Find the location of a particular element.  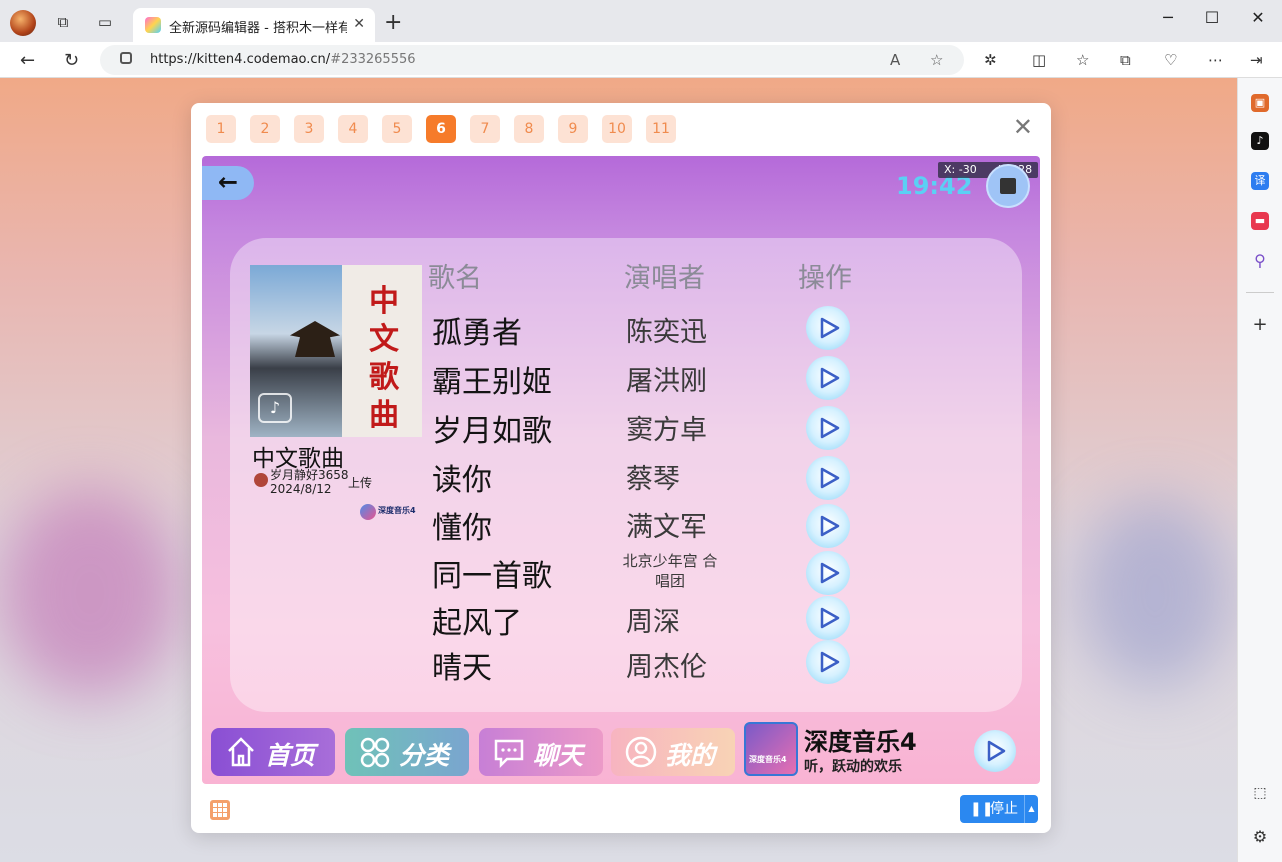

upload-label: 上传 is located at coordinates (360, 483).